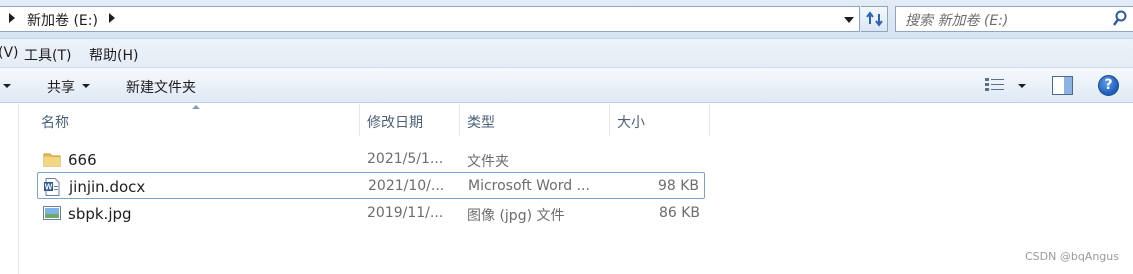 The width and height of the screenshot is (1133, 274). What do you see at coordinates (1071, 256) in the screenshot?
I see `watermark: CSDN @bqAngus` at bounding box center [1071, 256].